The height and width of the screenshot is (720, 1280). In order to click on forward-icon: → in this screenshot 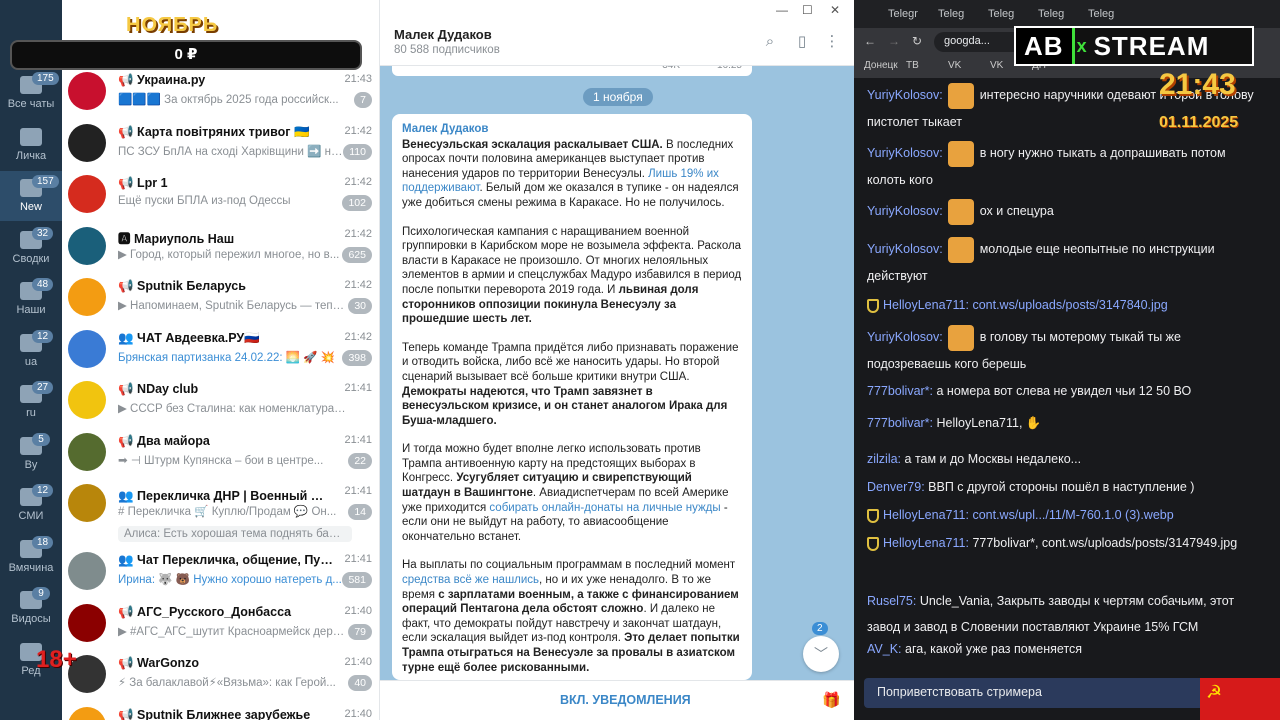, I will do `click(894, 41)`.